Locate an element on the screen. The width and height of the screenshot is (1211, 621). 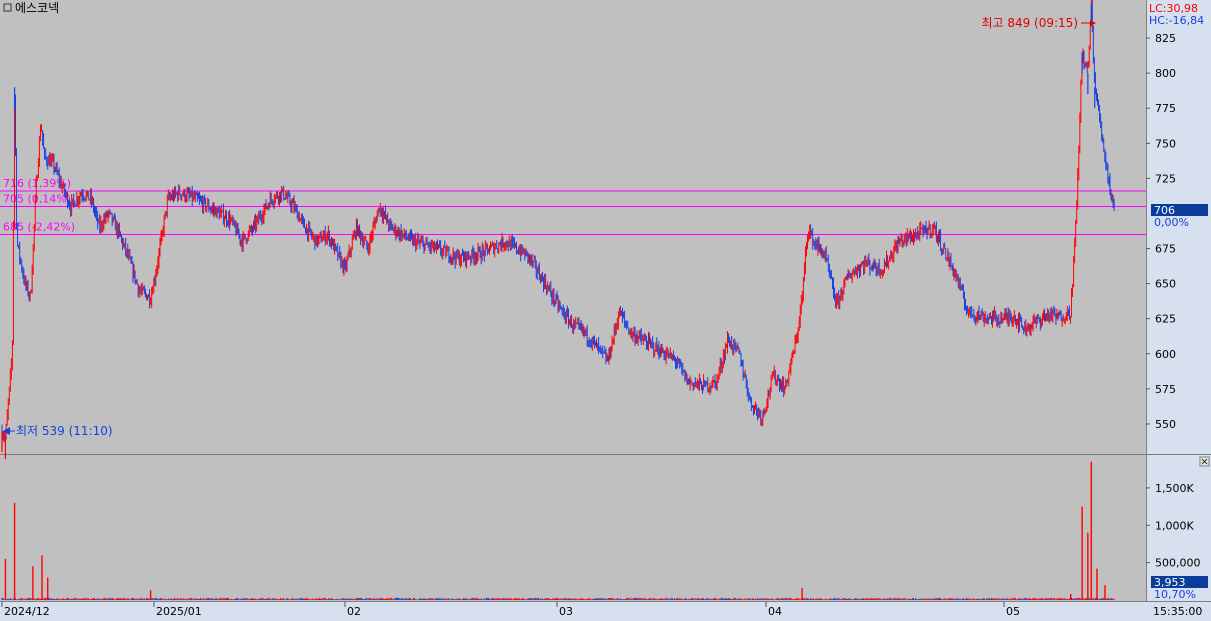
high-annotation: 최고 849 (09:15) is located at coordinates (1029, 23).